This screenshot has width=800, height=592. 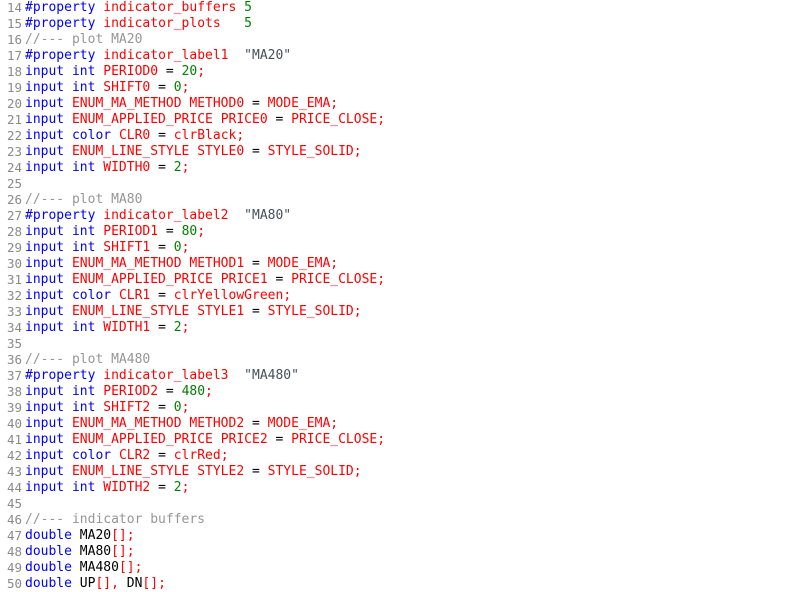 I want to click on token-num: 2, so click(x=177, y=167).